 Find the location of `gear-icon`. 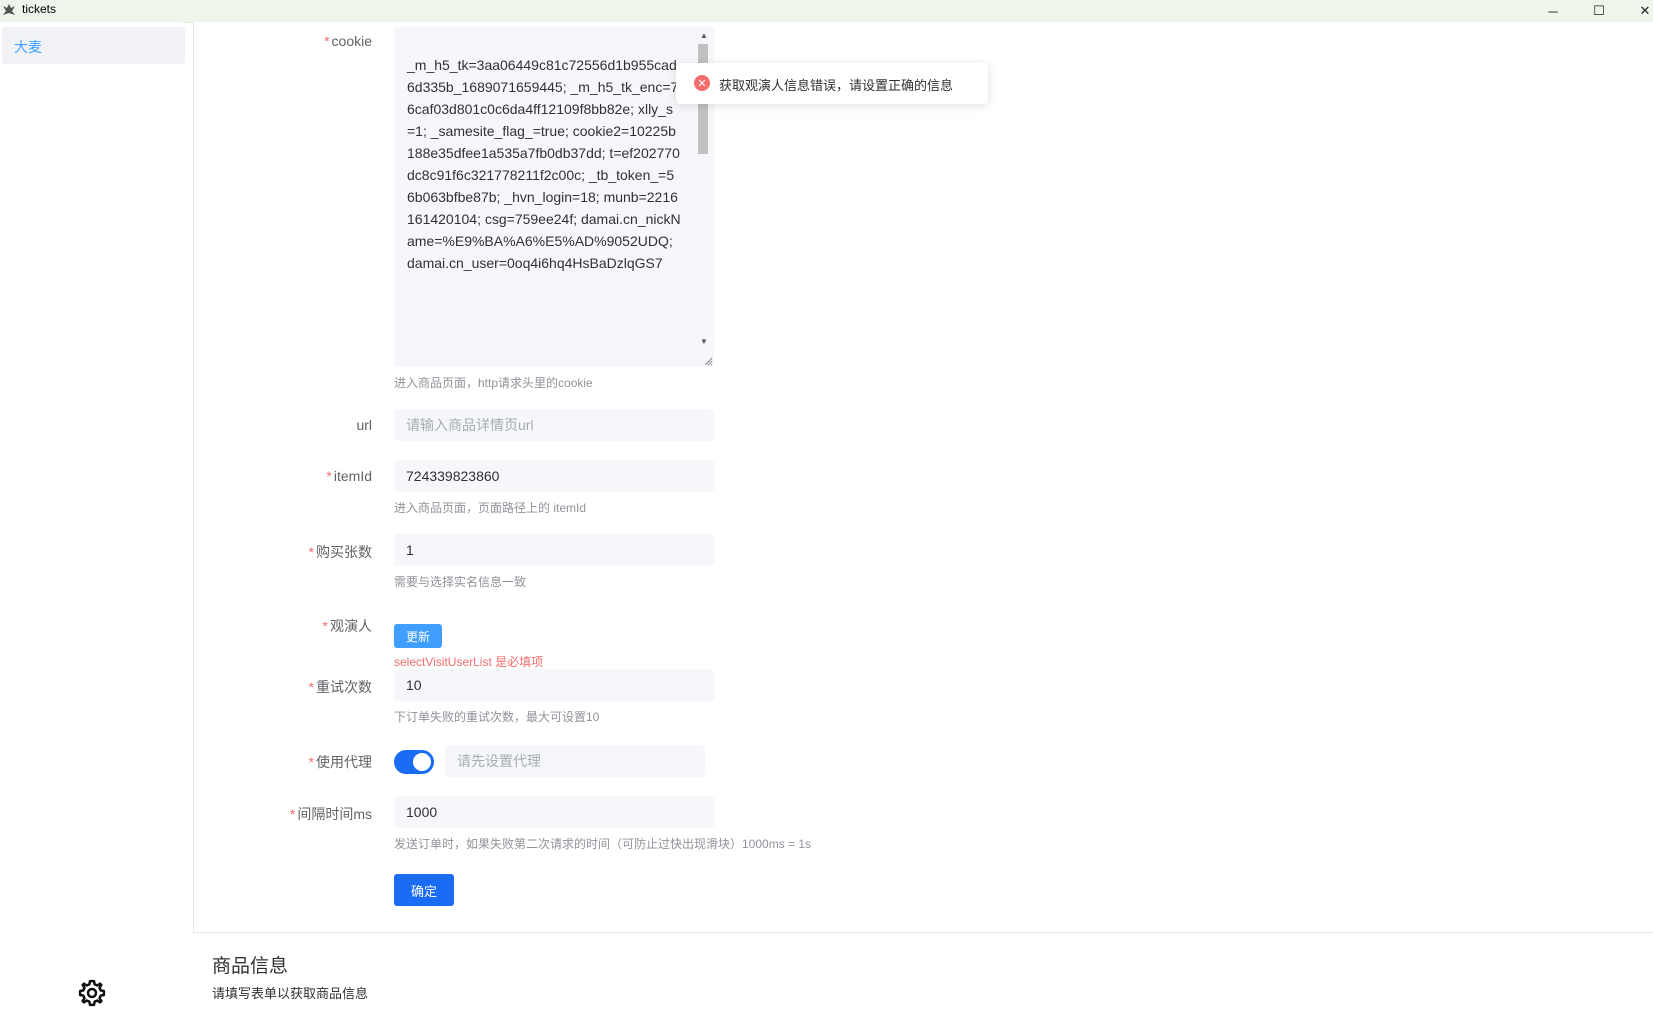

gear-icon is located at coordinates (92, 993).